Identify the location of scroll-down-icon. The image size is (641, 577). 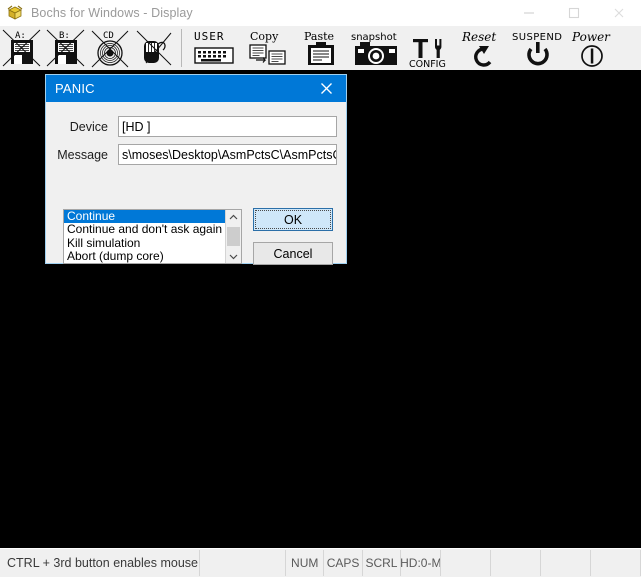
(233, 256).